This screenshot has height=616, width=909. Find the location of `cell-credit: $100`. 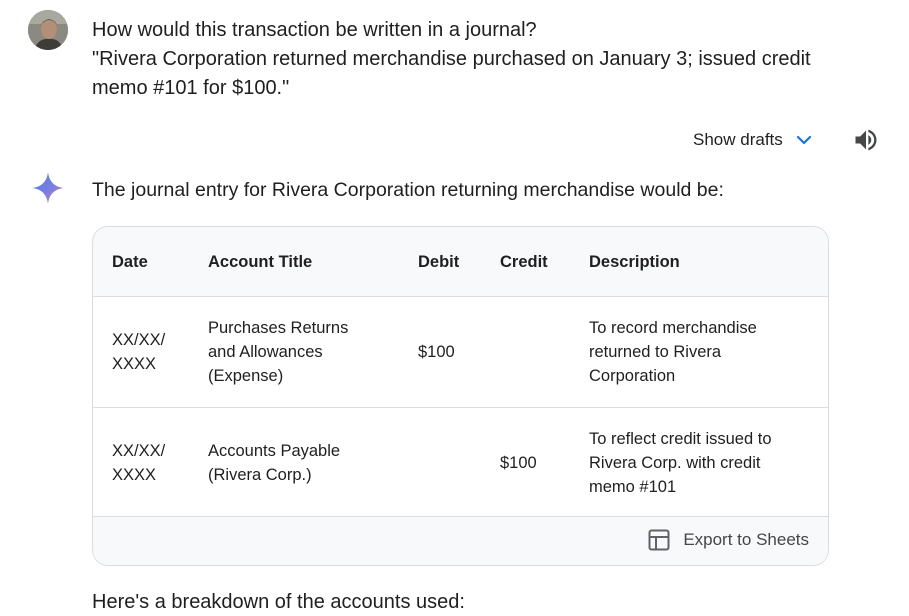

cell-credit: $100 is located at coordinates (525, 462).